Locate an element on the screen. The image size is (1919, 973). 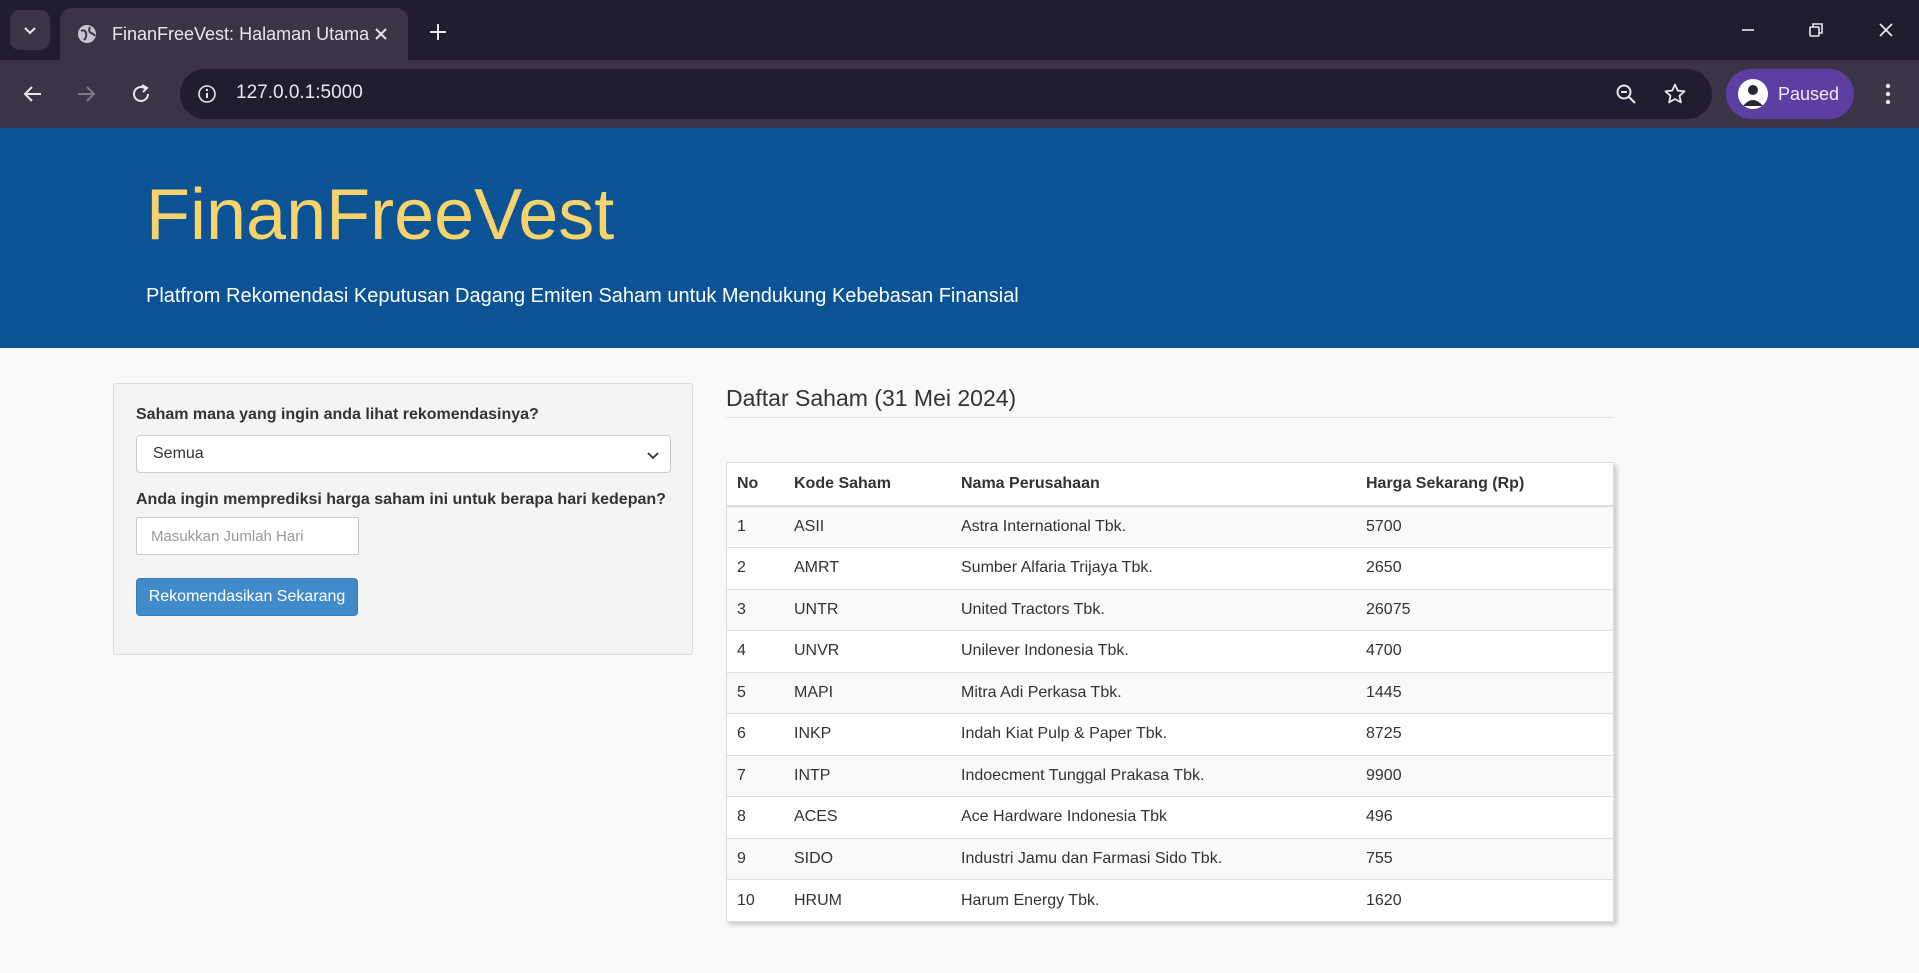
cell-no: 8 is located at coordinates (755, 817).